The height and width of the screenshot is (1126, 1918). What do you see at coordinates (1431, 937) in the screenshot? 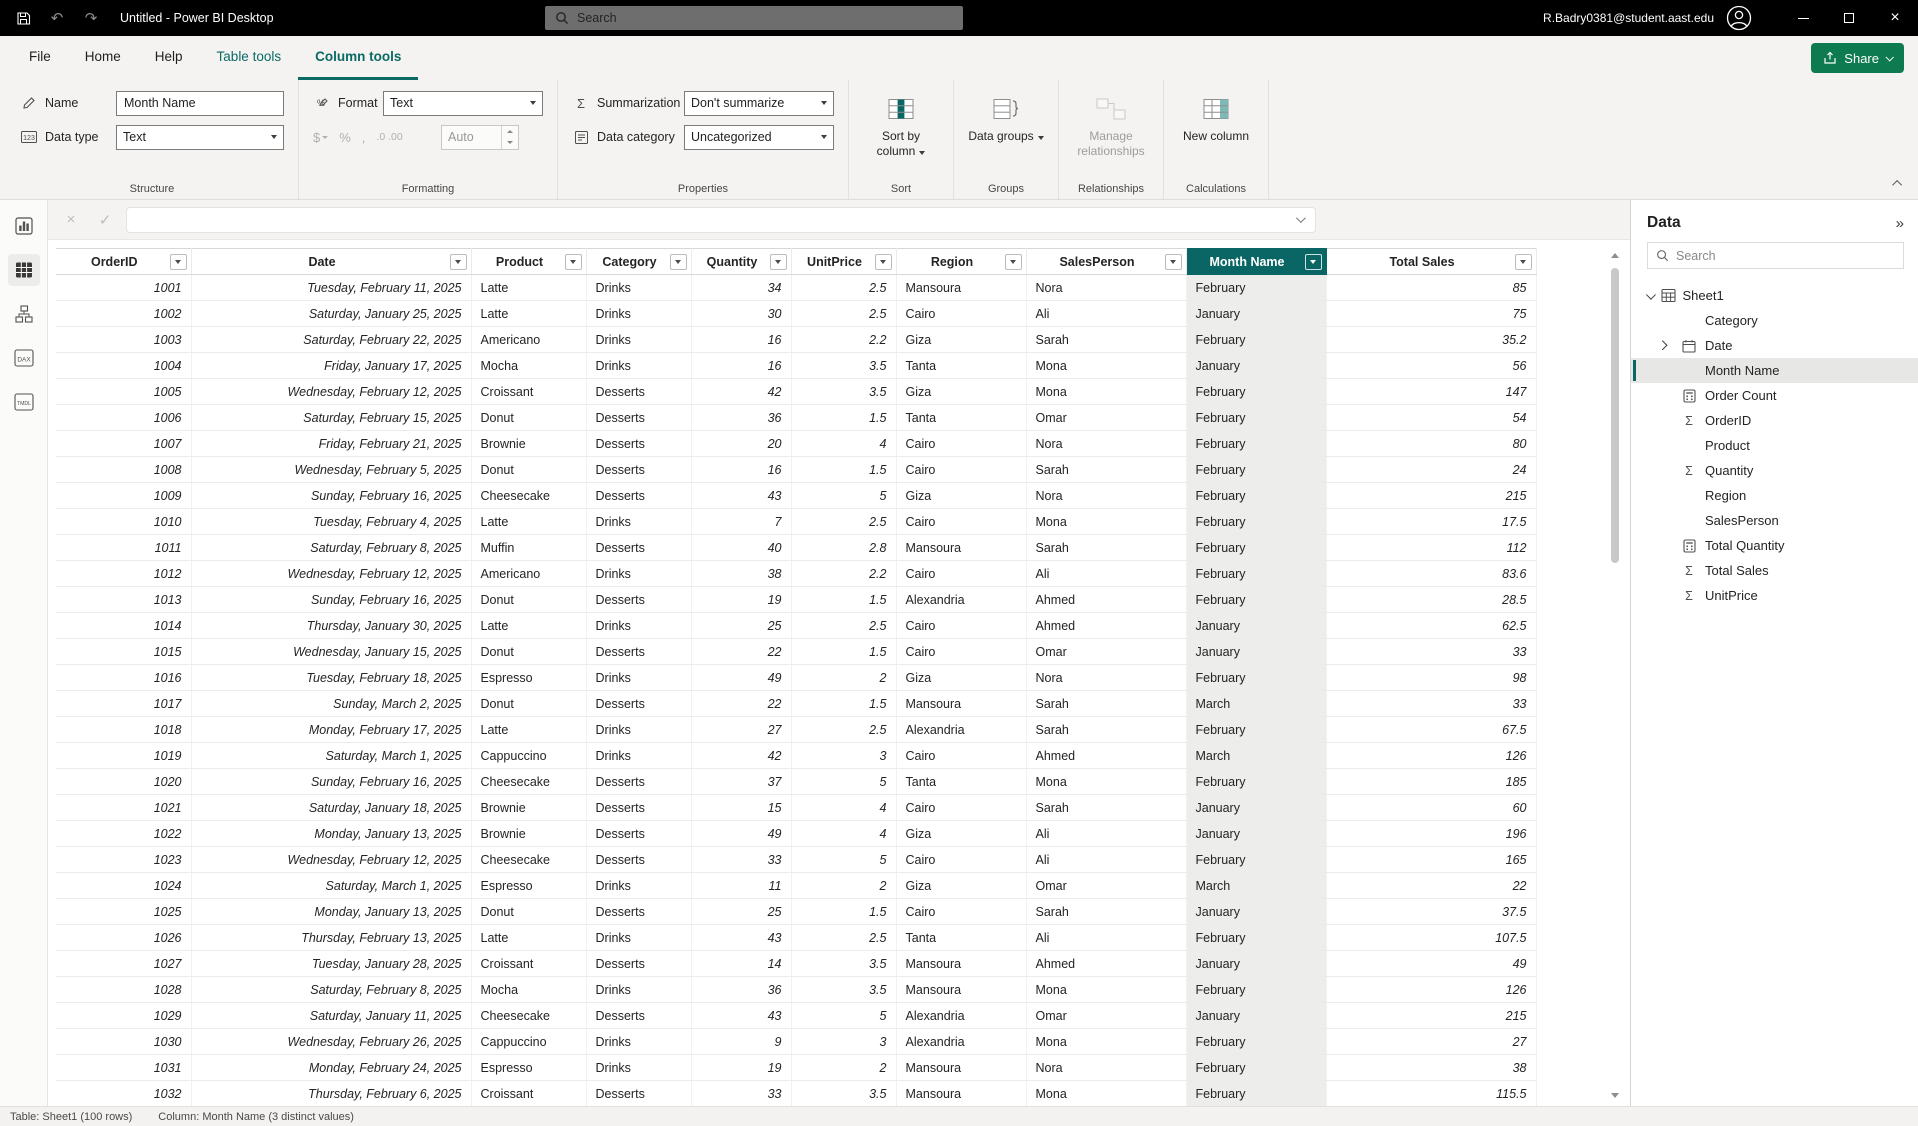
I see `cell-total-sales: 107.5` at bounding box center [1431, 937].